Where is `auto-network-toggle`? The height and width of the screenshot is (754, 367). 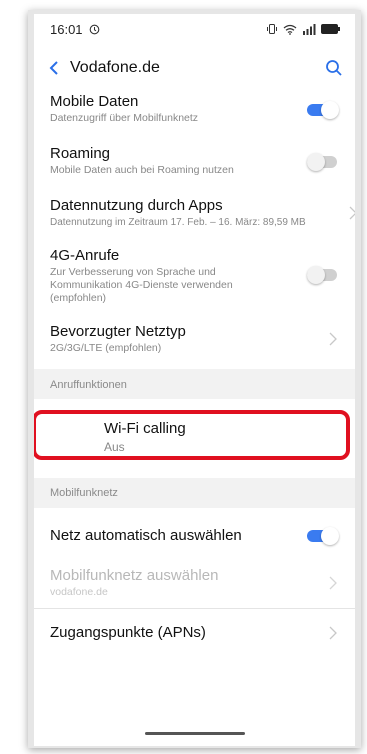
auto-network-toggle is located at coordinates (323, 536).